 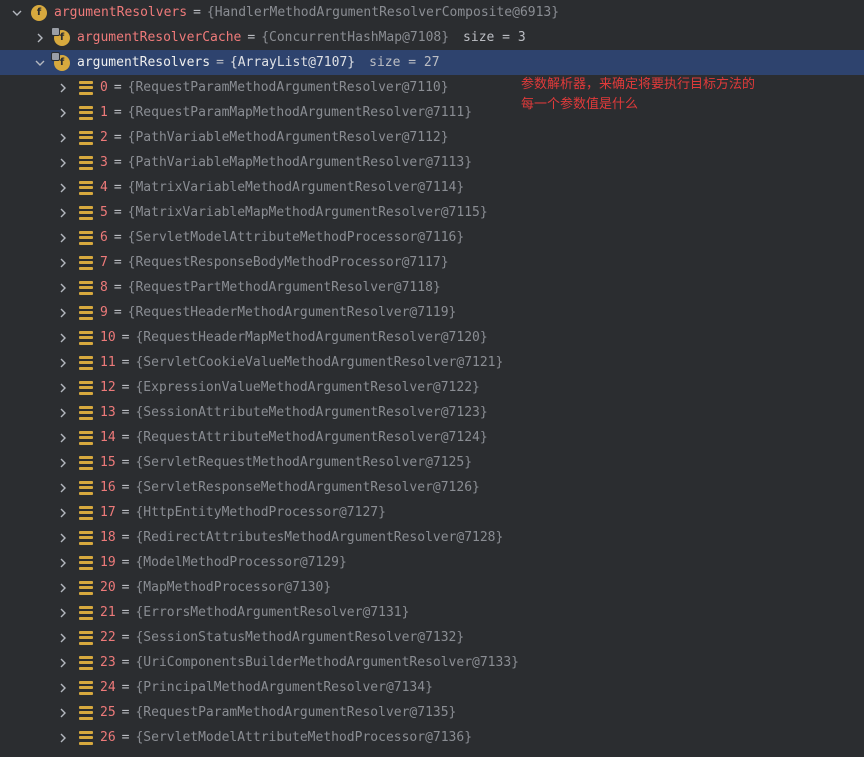 What do you see at coordinates (432, 562) in the screenshot?
I see `array-item-row: 19 = {ModelMethodProcessor@7129}` at bounding box center [432, 562].